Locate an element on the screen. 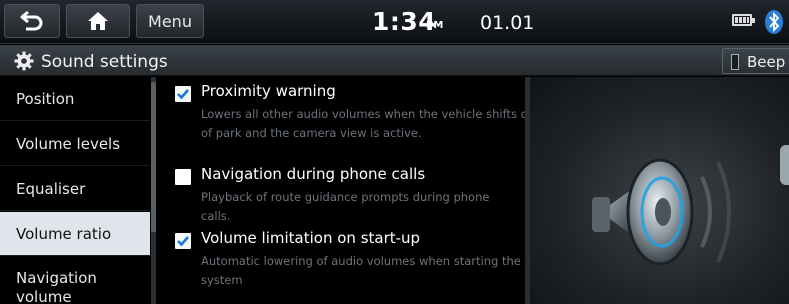  sidebar-item-label: Equaliser is located at coordinates (51, 188).